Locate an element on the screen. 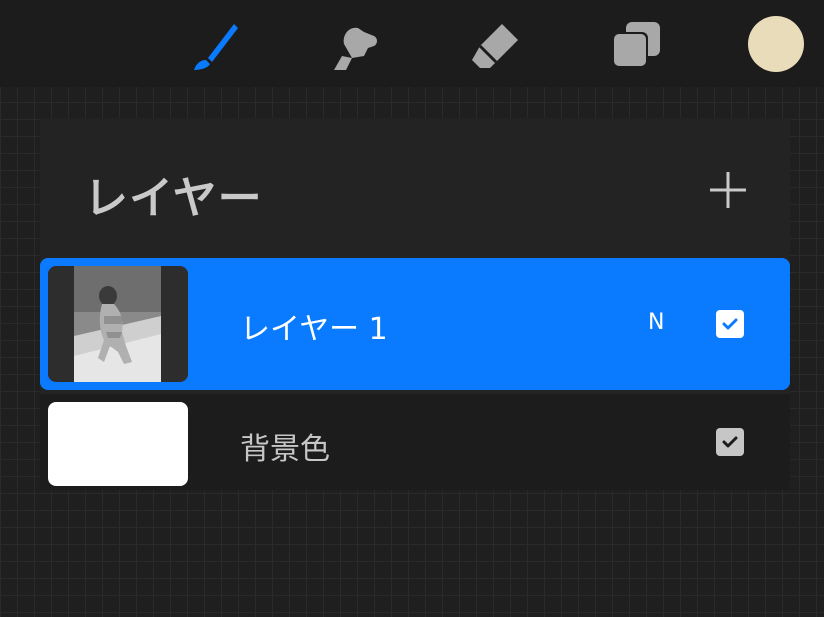 This screenshot has height=617, width=824. add-layer-button is located at coordinates (728, 190).